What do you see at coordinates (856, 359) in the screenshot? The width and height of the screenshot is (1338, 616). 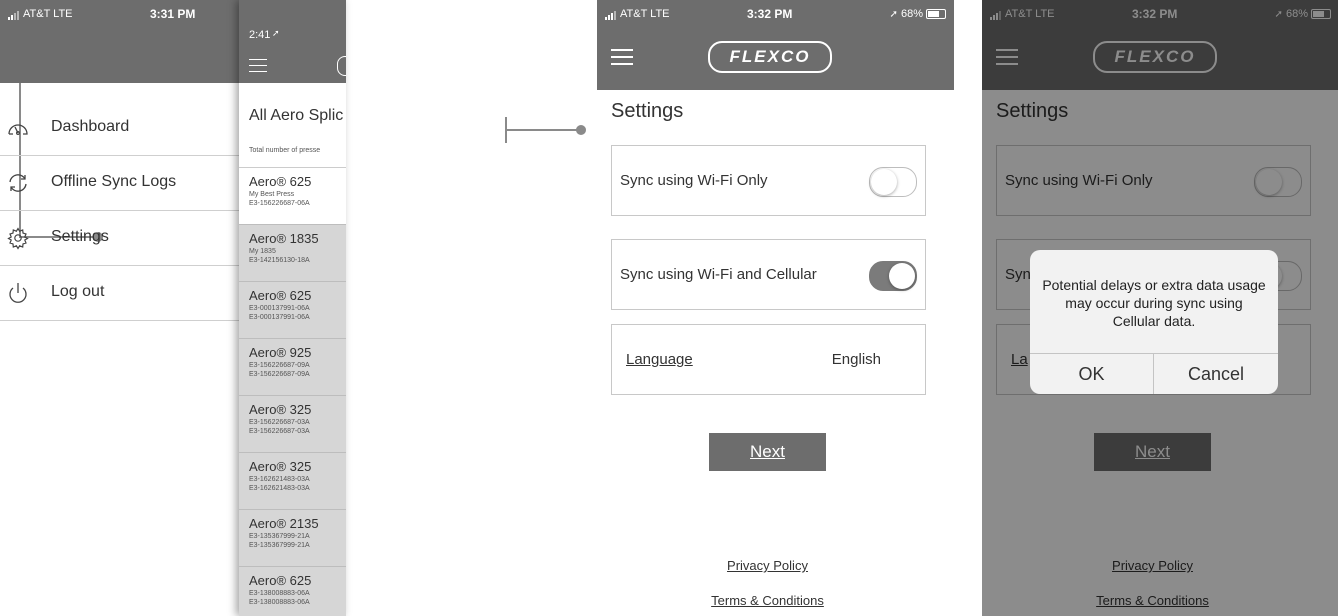 I see `language-value: English` at bounding box center [856, 359].